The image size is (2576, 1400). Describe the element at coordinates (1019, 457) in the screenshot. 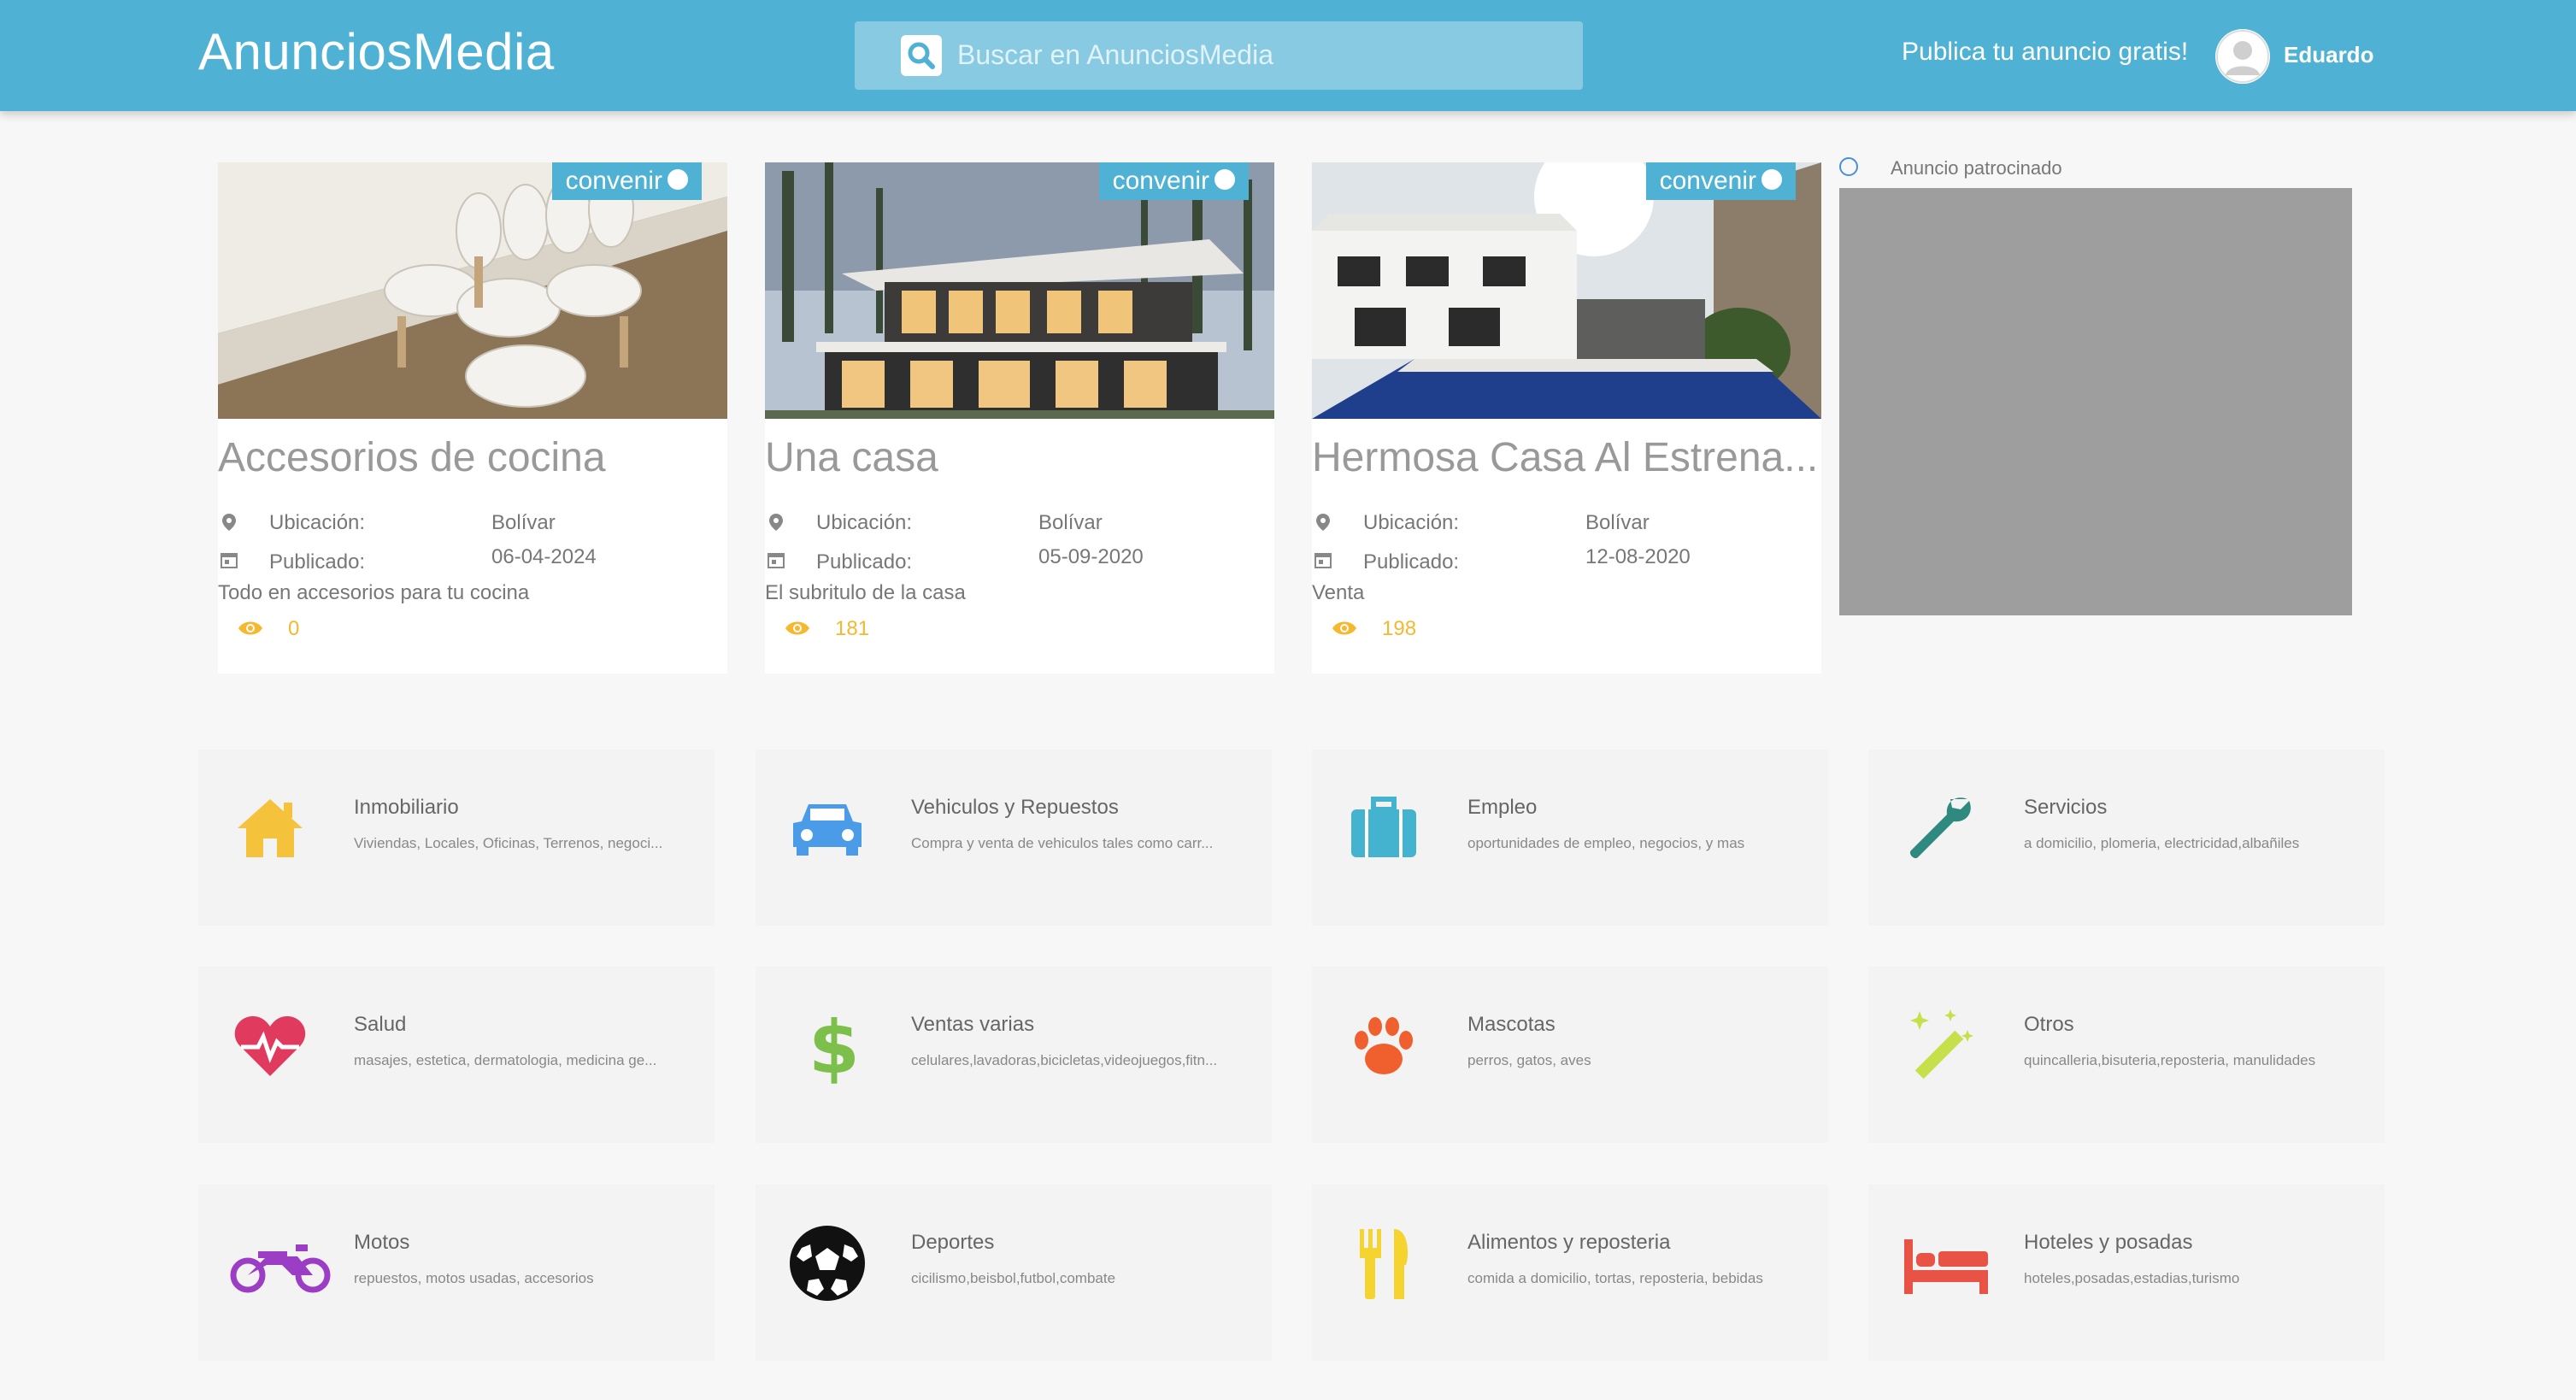

I see `listing-title: Una casa` at that location.